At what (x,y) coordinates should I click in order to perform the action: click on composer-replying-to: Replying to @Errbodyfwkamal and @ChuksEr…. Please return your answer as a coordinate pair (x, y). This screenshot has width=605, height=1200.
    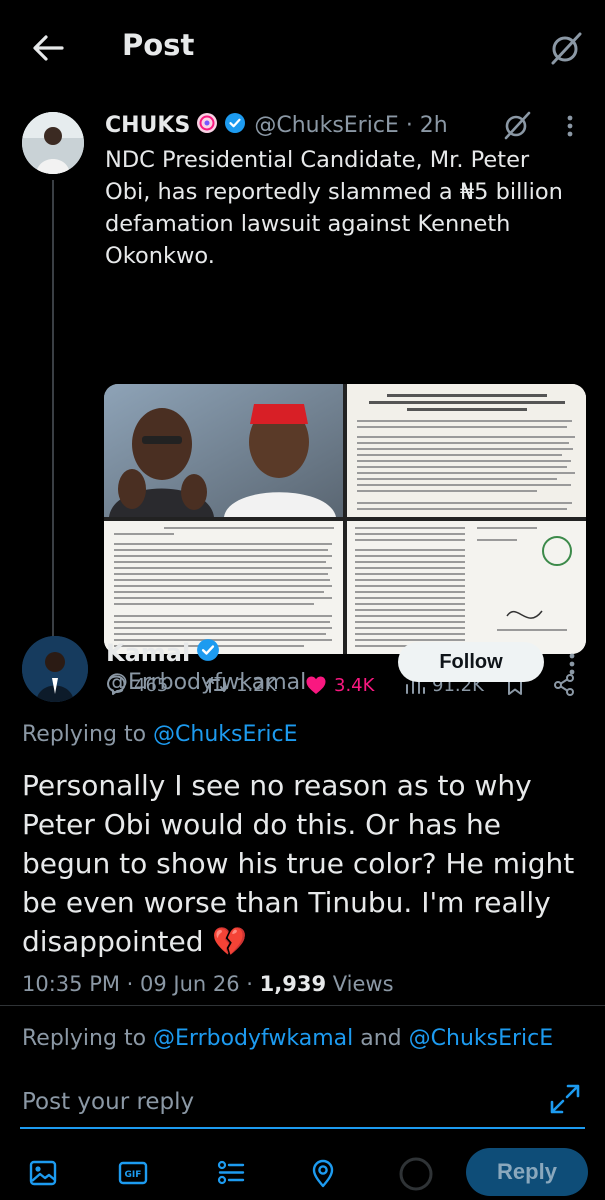
    Looking at the image, I should click on (287, 1038).